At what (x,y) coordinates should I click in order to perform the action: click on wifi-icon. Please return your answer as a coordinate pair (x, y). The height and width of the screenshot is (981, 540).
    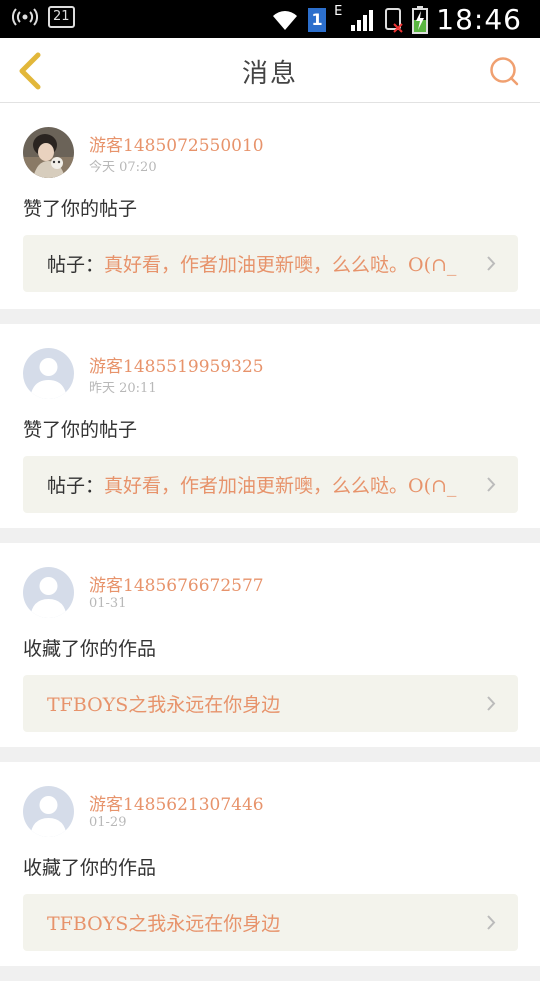
    Looking at the image, I should click on (285, 20).